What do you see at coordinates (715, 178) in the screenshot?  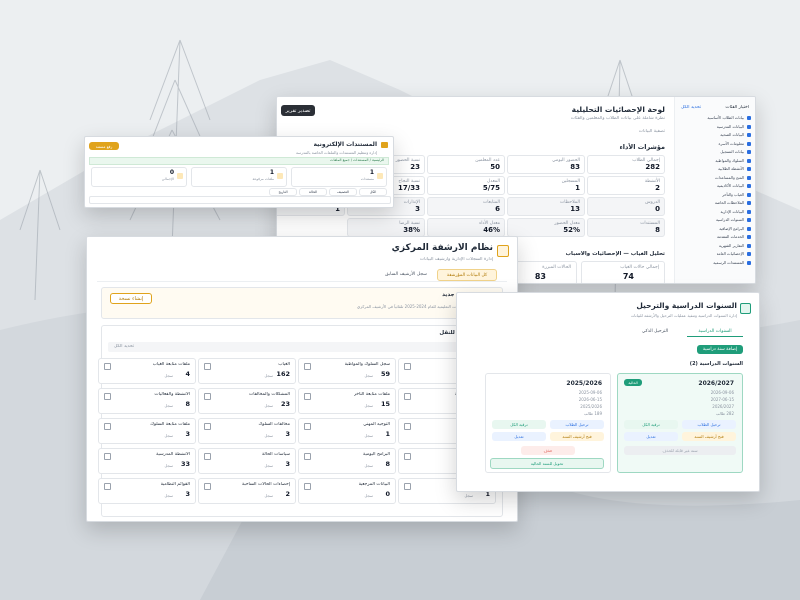 I see `sidebar-item: المنح والمساعدات` at bounding box center [715, 178].